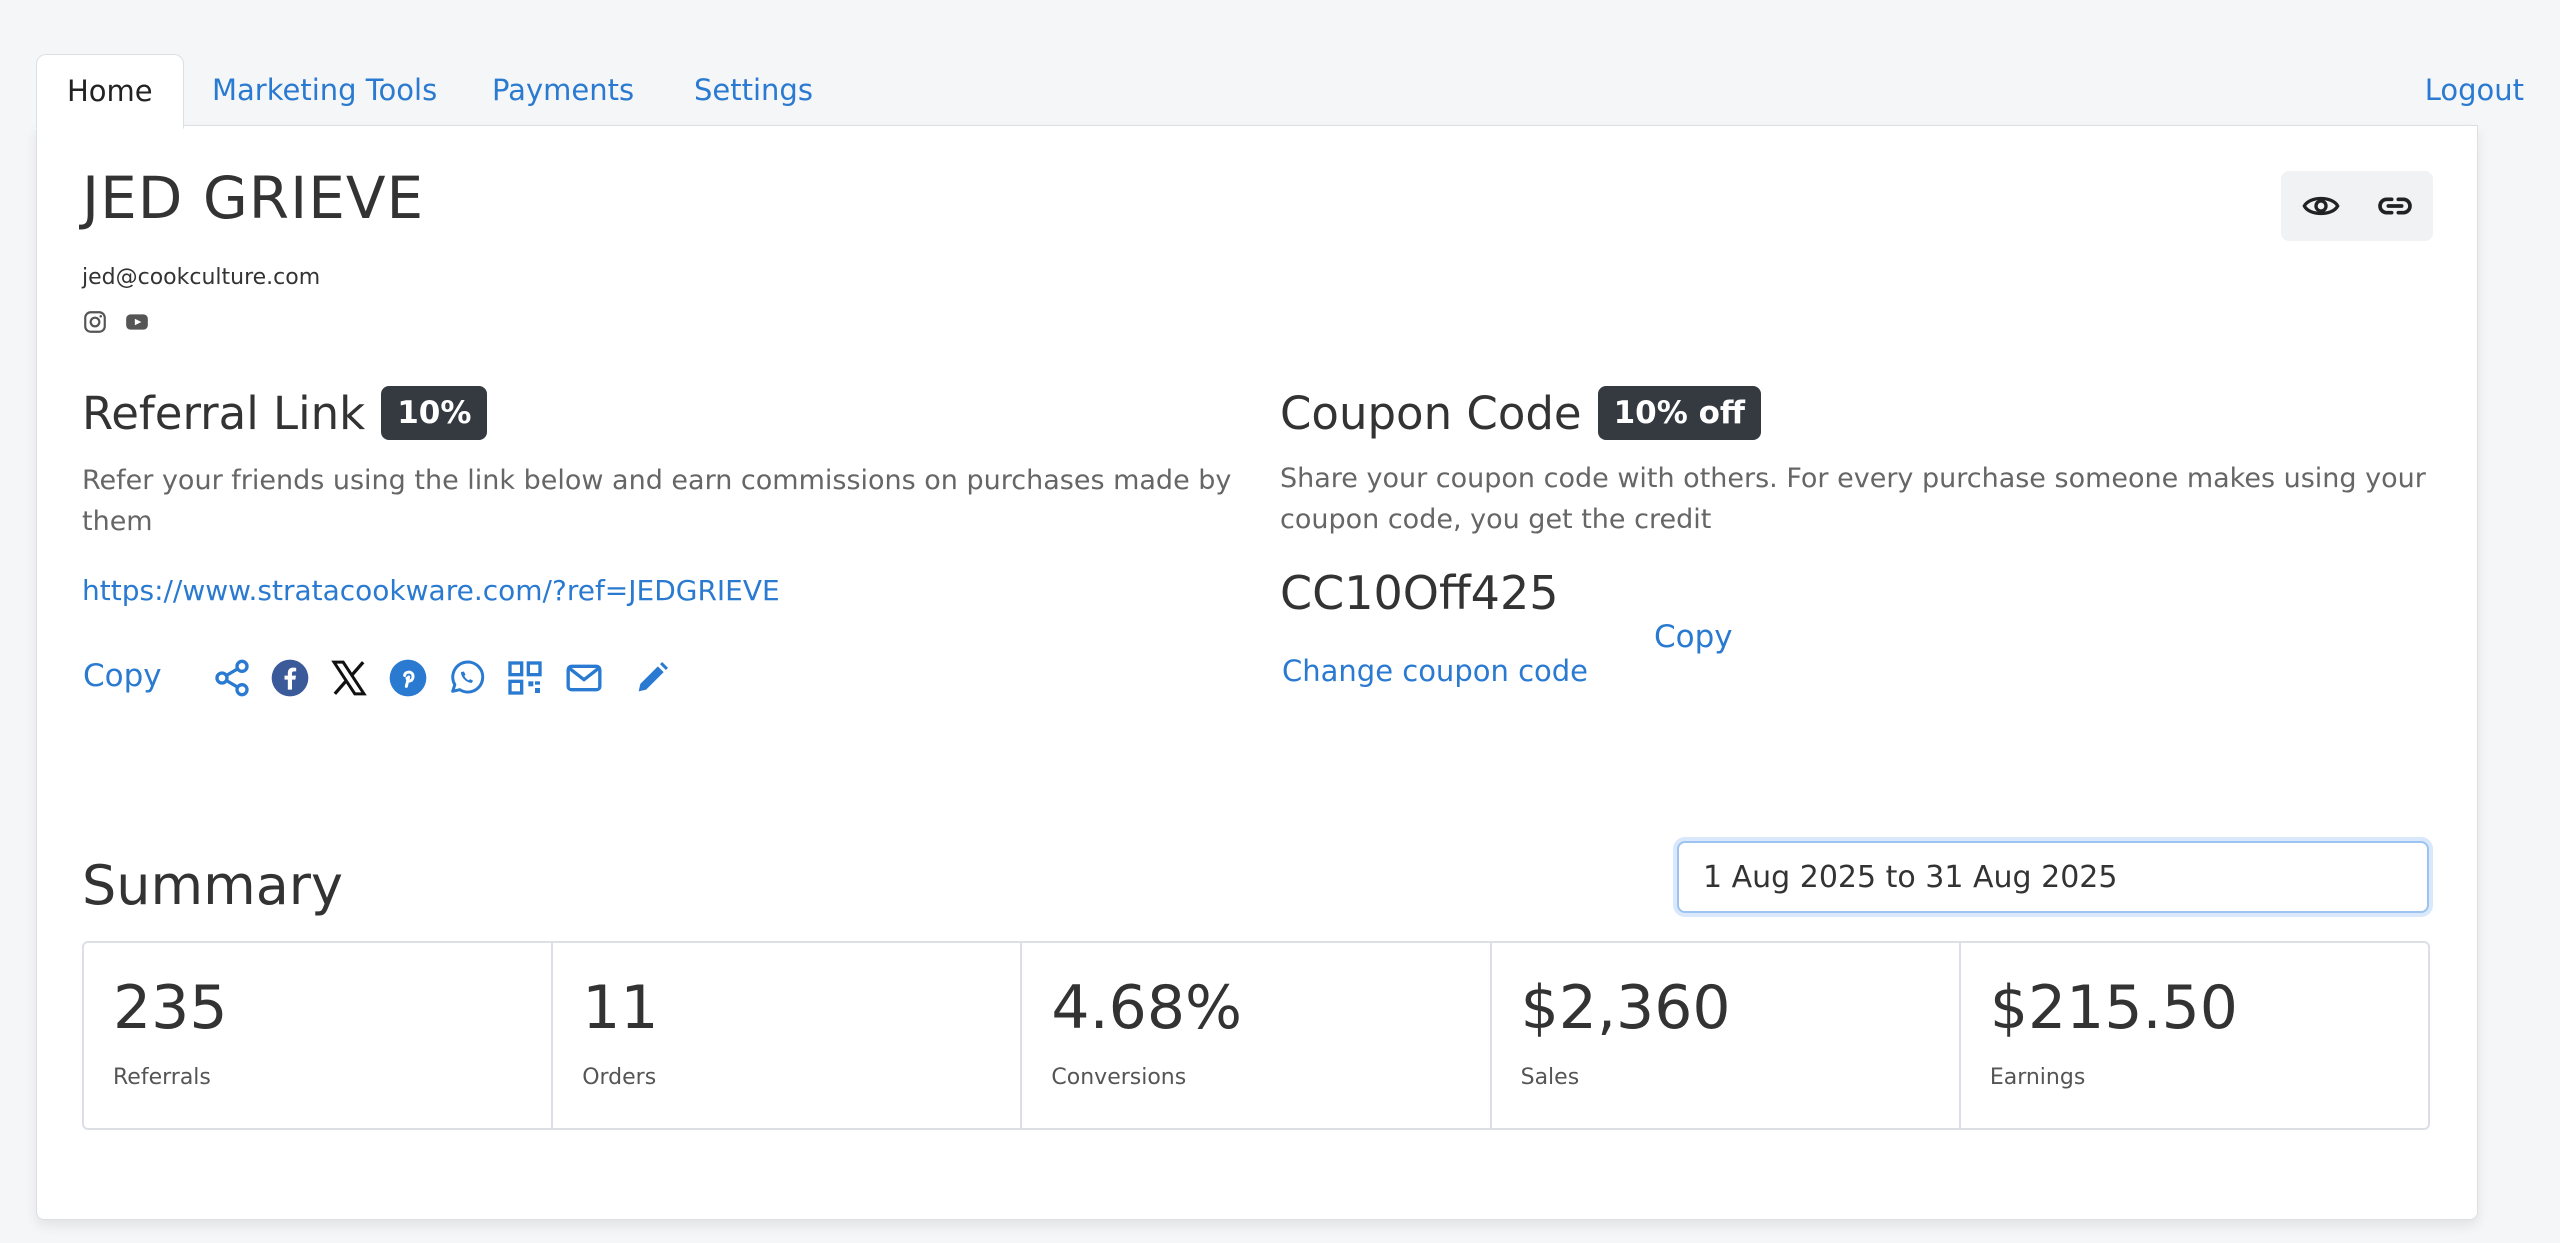 The image size is (2560, 1243). What do you see at coordinates (232, 678) in the screenshot?
I see `share-icon` at bounding box center [232, 678].